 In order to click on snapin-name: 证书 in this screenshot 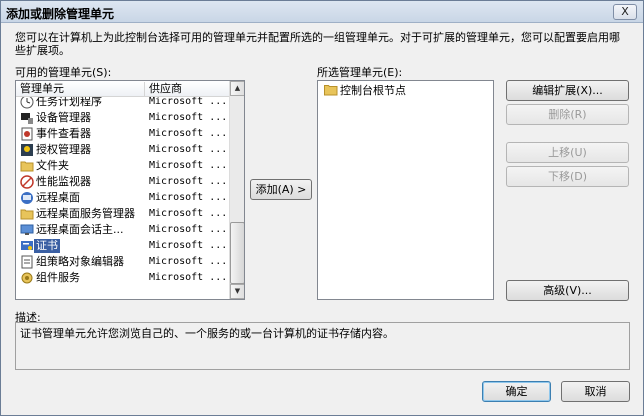, I will do `click(47, 246)`.